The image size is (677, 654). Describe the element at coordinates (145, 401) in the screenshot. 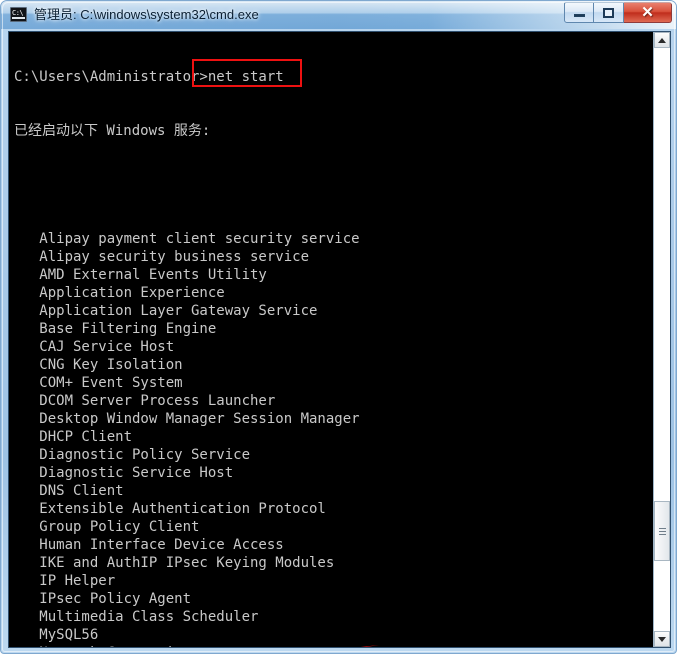

I see `console-line-service: DCOM Server Process Launcher` at that location.